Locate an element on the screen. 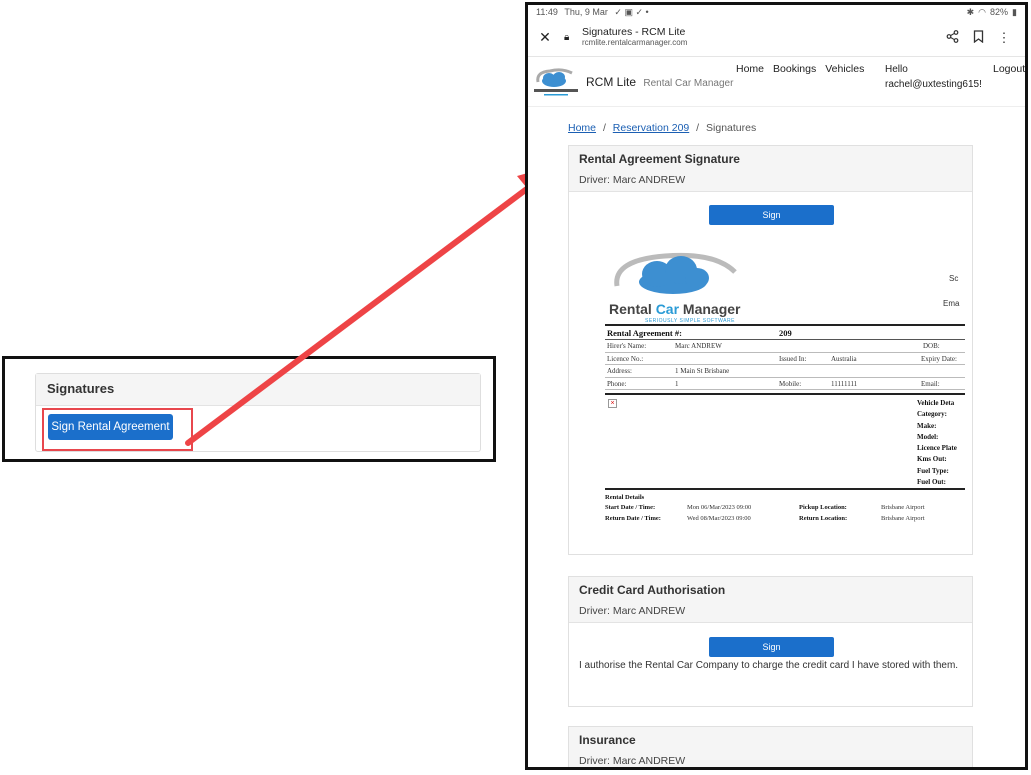 The height and width of the screenshot is (775, 1031). sign-rental-agreement-button: Sign Rental Agreement is located at coordinates (110, 427).